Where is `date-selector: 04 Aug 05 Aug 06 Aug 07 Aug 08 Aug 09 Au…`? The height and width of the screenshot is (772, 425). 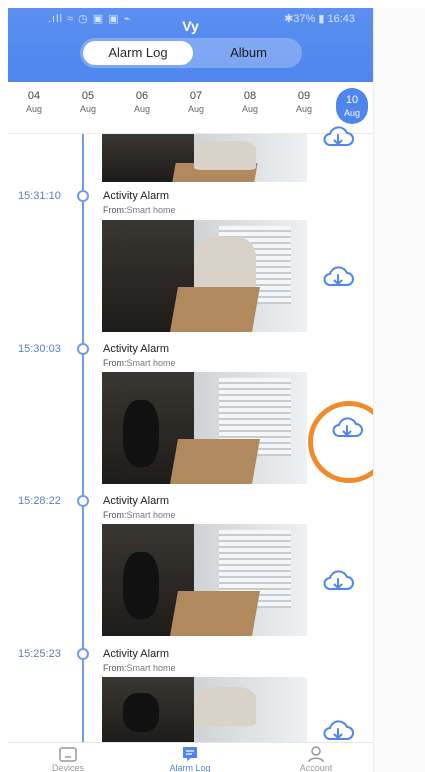 date-selector: 04 Aug 05 Aug 06 Aug 07 Aug 08 Aug 09 Au… is located at coordinates (190, 108).